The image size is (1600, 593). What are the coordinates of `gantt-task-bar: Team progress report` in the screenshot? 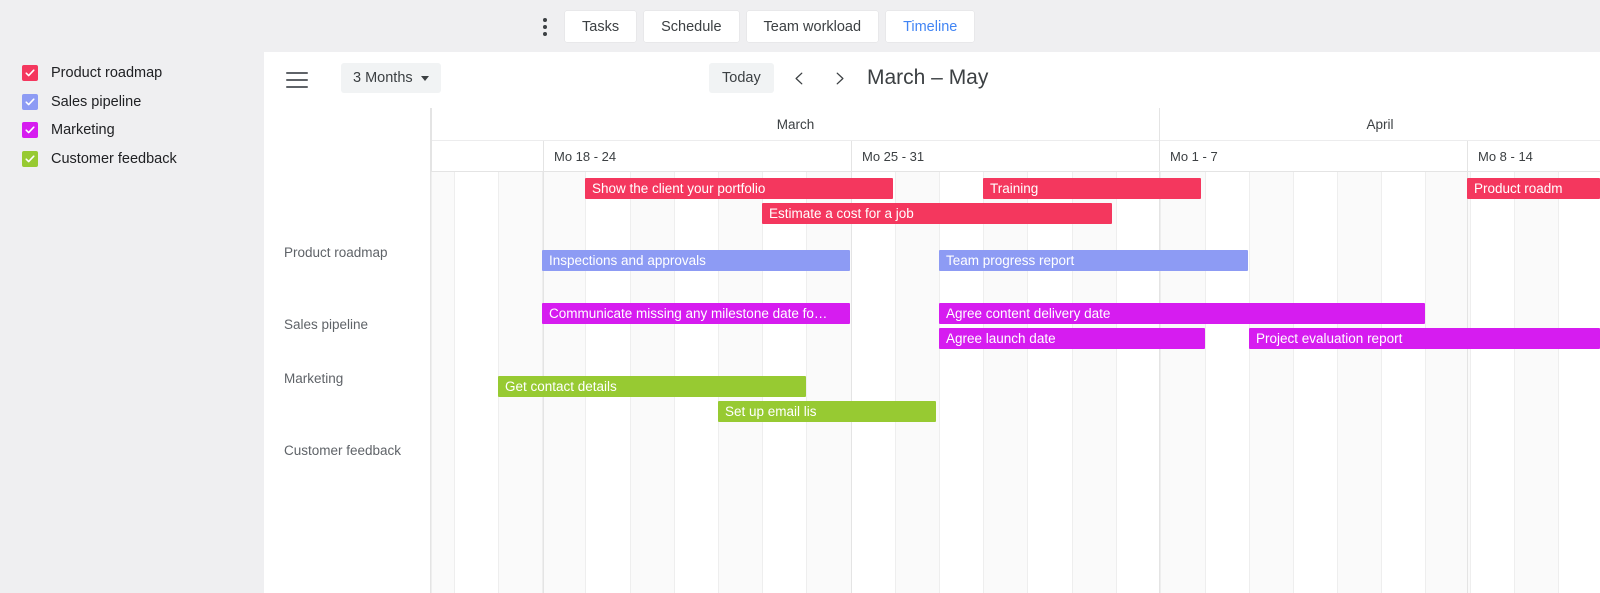 It's located at (1093, 260).